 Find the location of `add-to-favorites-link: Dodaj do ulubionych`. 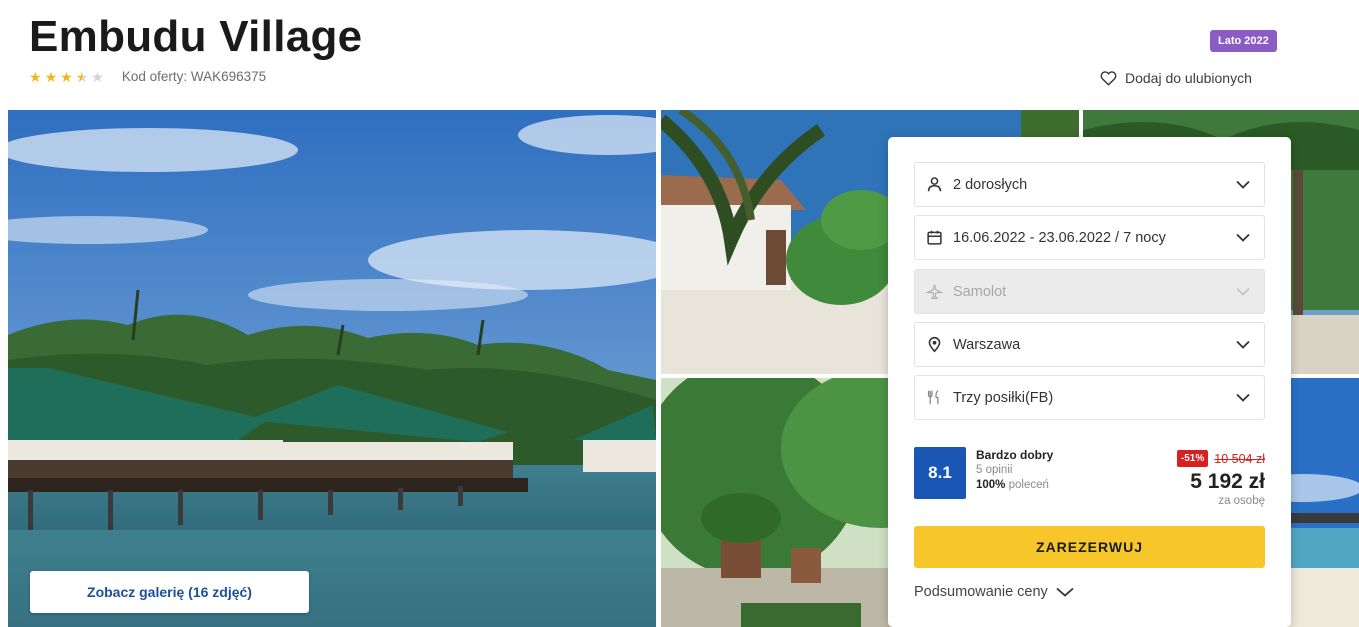

add-to-favorites-link: Dodaj do ulubionych is located at coordinates (1176, 78).